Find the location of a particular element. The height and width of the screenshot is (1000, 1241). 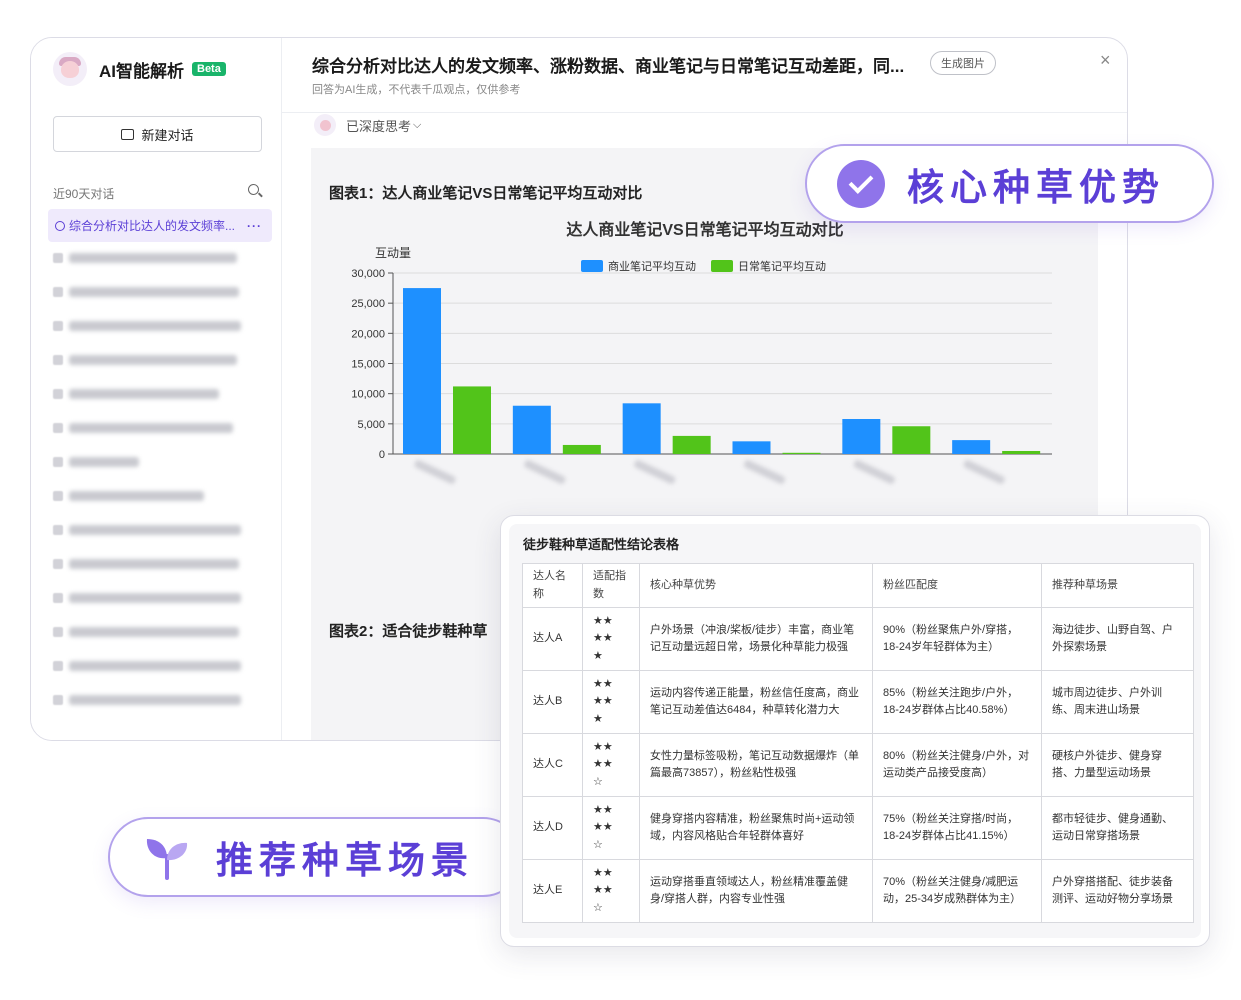

cell-scene: 户外穿搭搭配、徒步装备测评、运动好物分享场景 is located at coordinates (1117, 891).